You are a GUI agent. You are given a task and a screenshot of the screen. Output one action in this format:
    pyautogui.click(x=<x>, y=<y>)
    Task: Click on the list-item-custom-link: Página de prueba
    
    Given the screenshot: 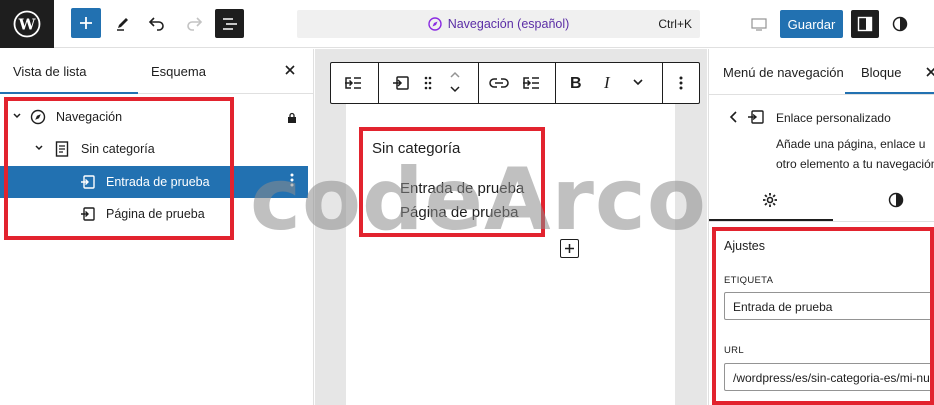 What is the action you would take?
    pyautogui.click(x=154, y=214)
    